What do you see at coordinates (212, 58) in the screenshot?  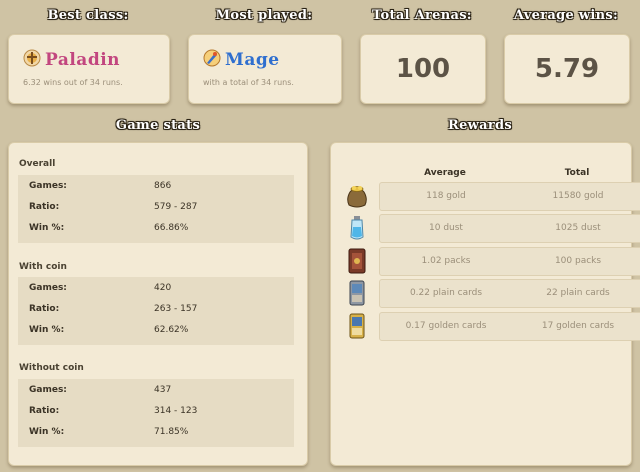 I see `mage-class-icon` at bounding box center [212, 58].